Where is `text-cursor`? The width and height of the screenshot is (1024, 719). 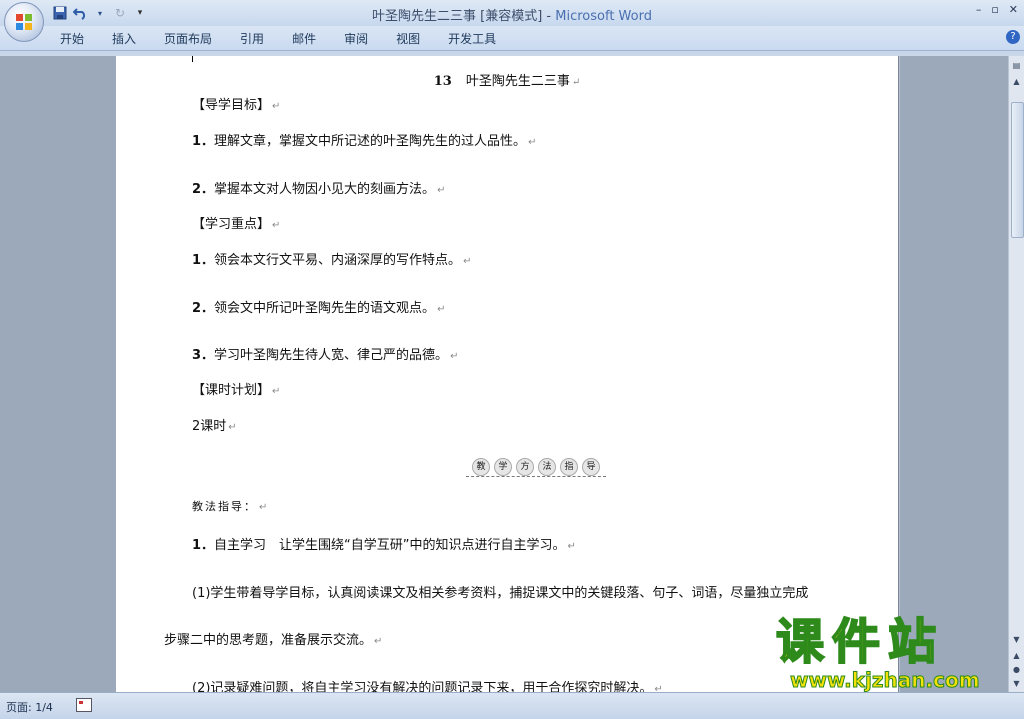
text-cursor is located at coordinates (192, 59).